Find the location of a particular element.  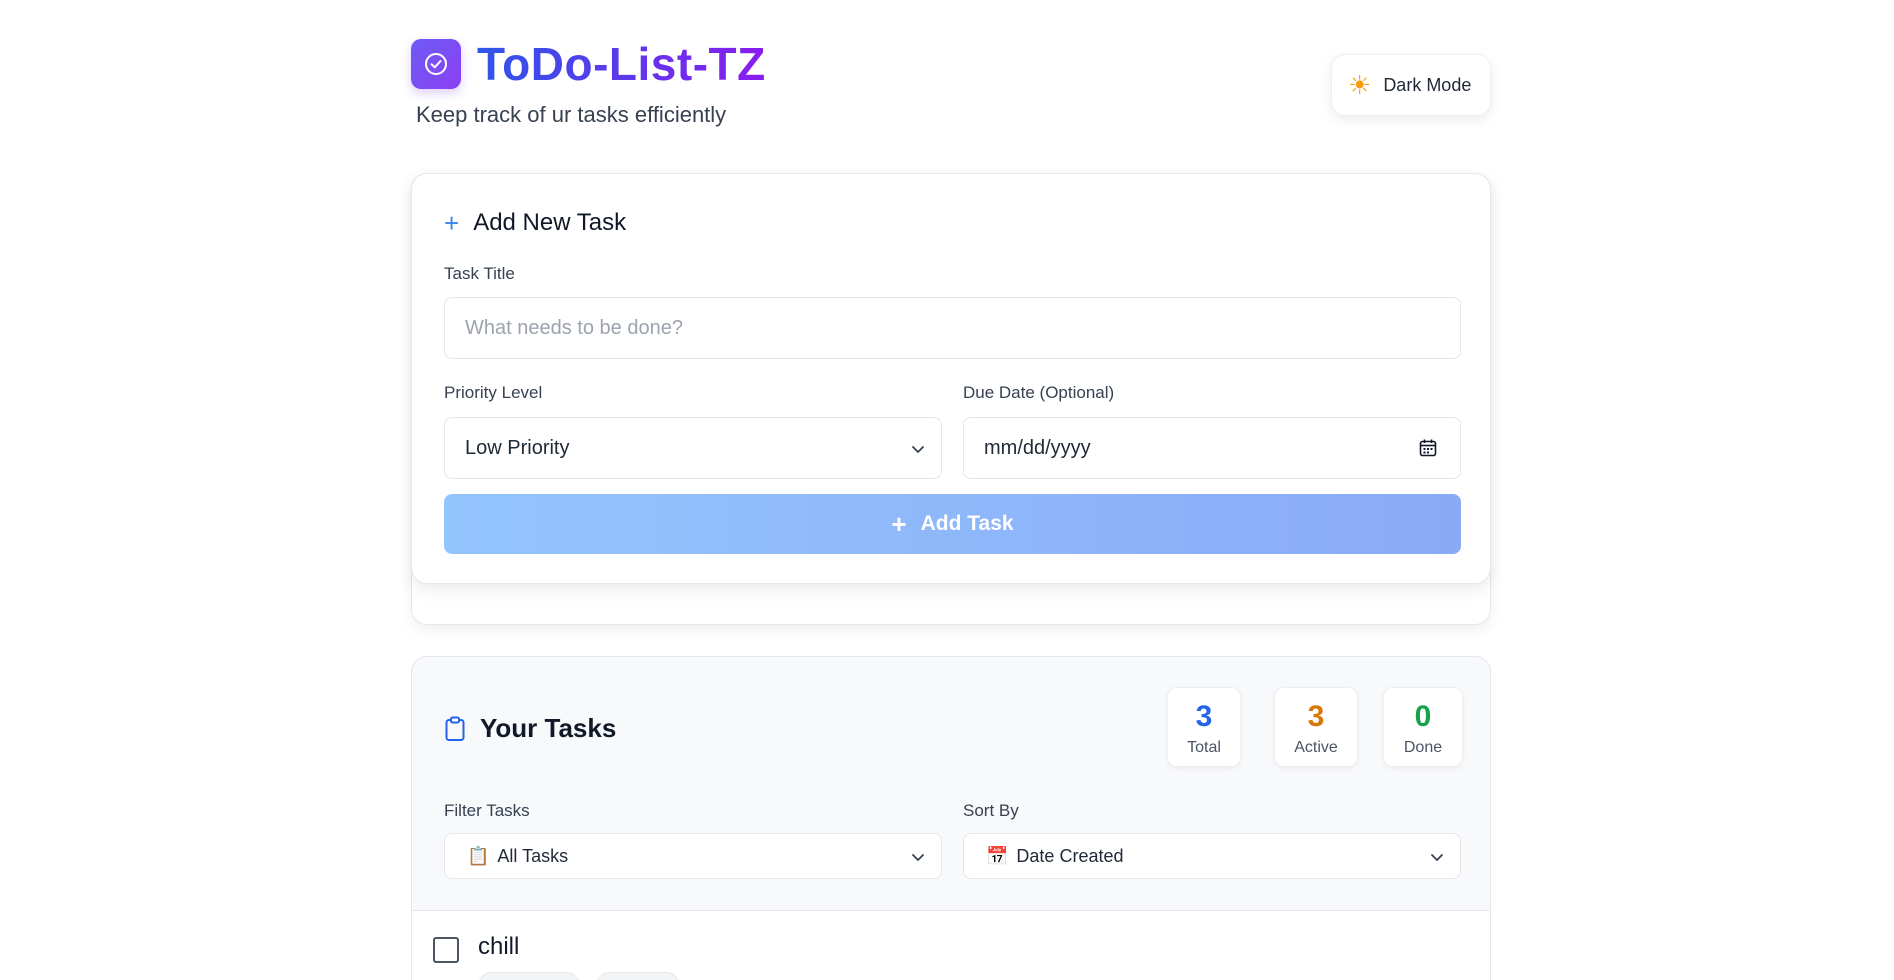

stat-done: 0 Done is located at coordinates (1423, 727).